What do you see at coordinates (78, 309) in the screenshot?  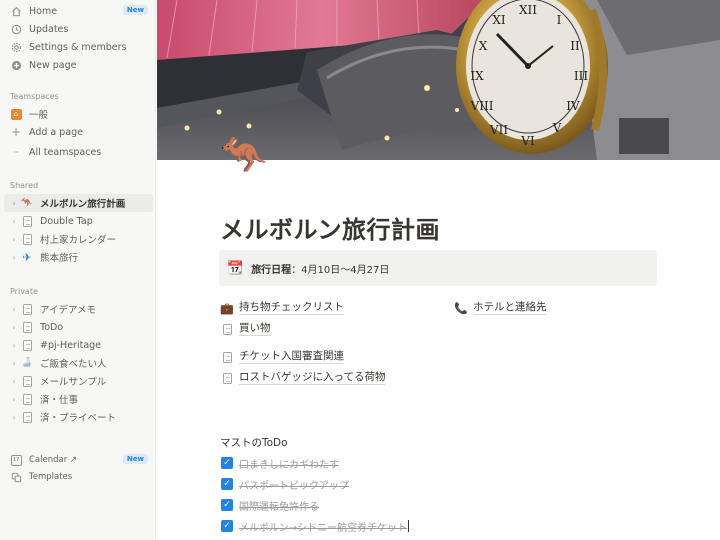 I see `sidebar-item-idea-memo: › アイデアメモ` at bounding box center [78, 309].